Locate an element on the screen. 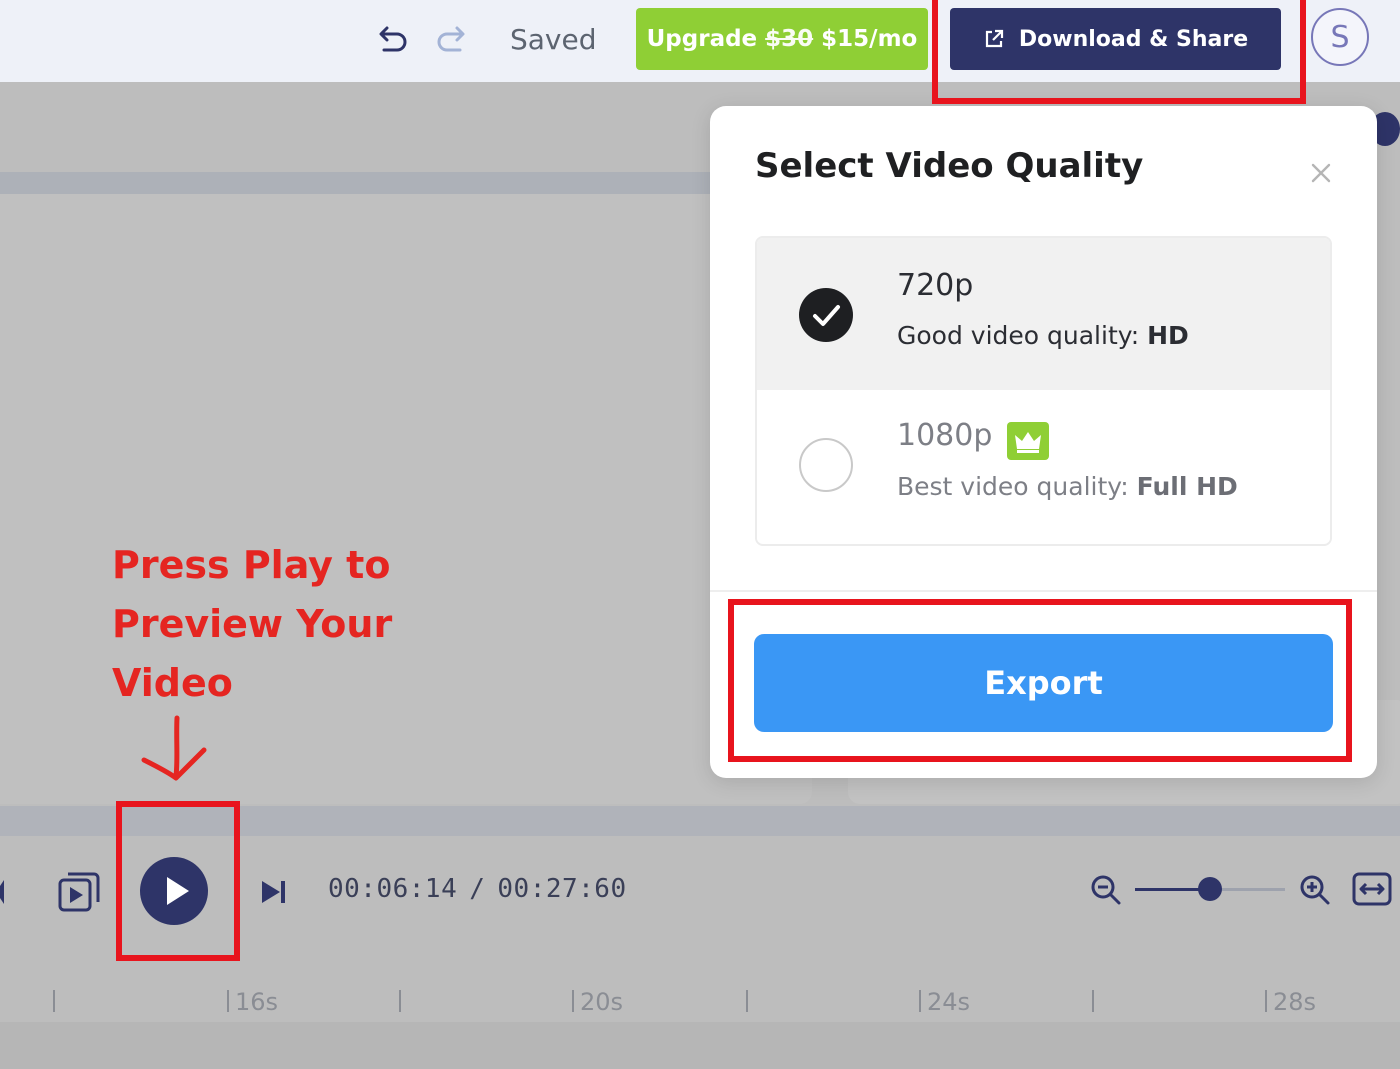 This screenshot has width=1400, height=1069. zoom-slider is located at coordinates (1210, 889).